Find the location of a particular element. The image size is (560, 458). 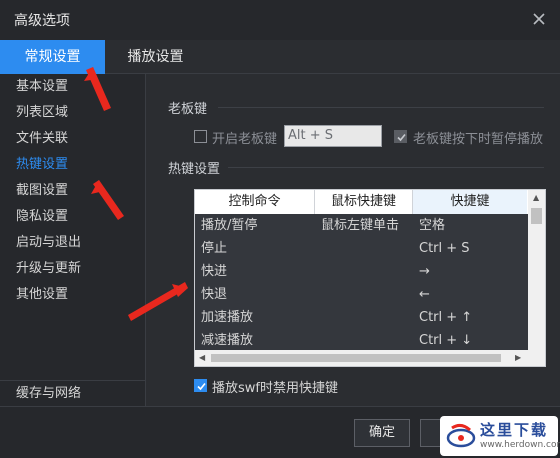

watermark-text: 这里下载 is located at coordinates (514, 430).